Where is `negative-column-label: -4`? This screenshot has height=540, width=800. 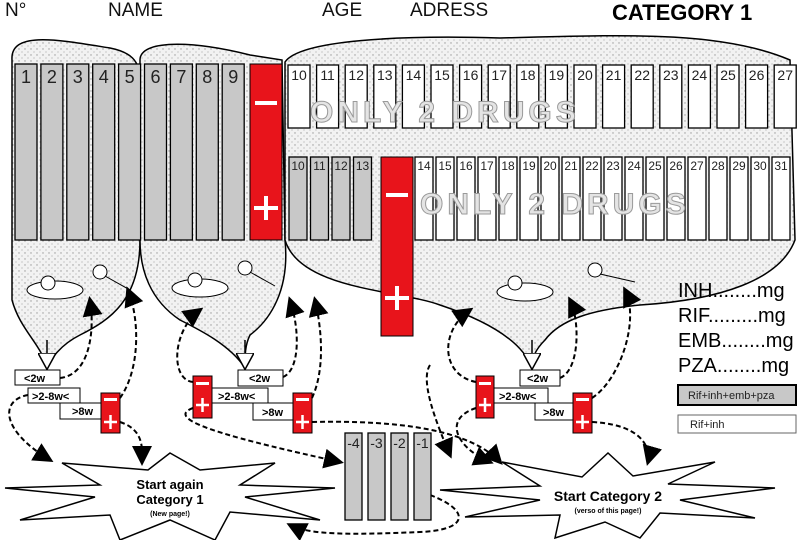
negative-column-label: -4 is located at coordinates (353, 443).